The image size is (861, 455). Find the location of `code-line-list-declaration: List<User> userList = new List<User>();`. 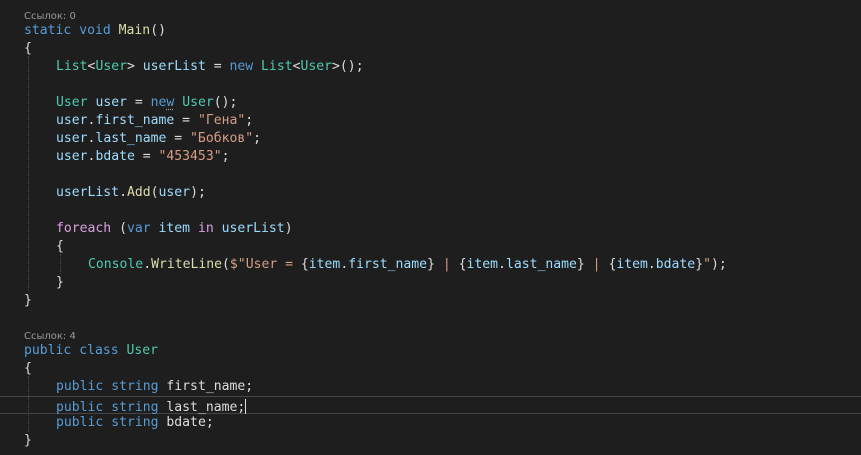

code-line-list-declaration: List<User> userList = new List<User>(); is located at coordinates (210, 67).